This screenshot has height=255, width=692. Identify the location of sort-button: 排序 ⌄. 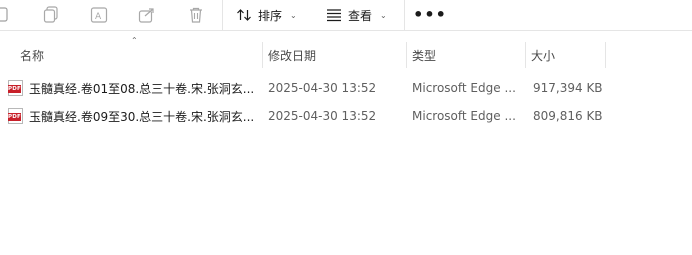
(266, 15).